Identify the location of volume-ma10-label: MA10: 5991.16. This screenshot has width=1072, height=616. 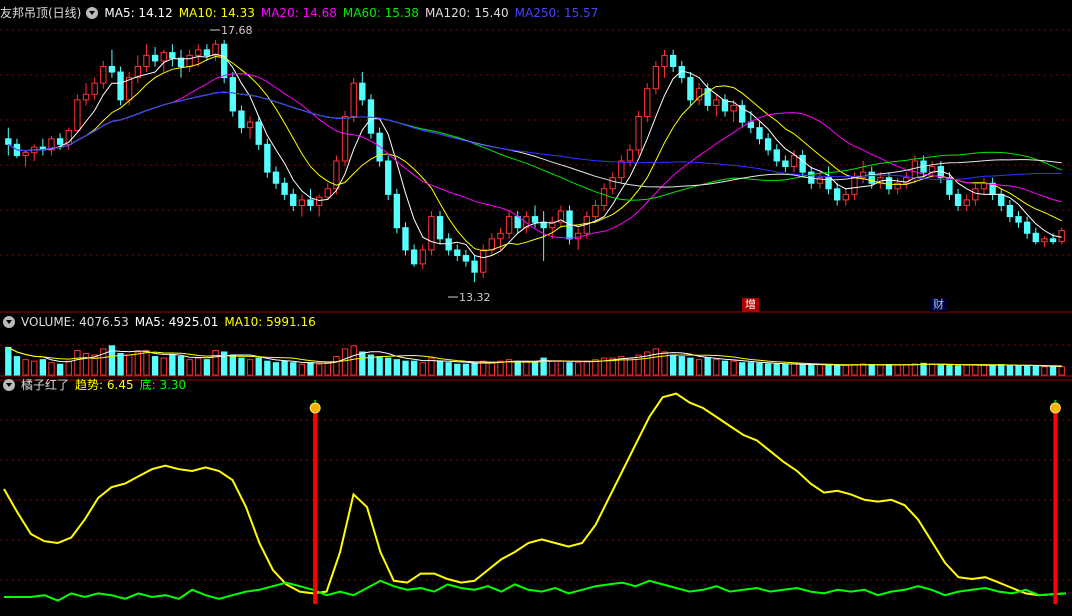
(270, 322).